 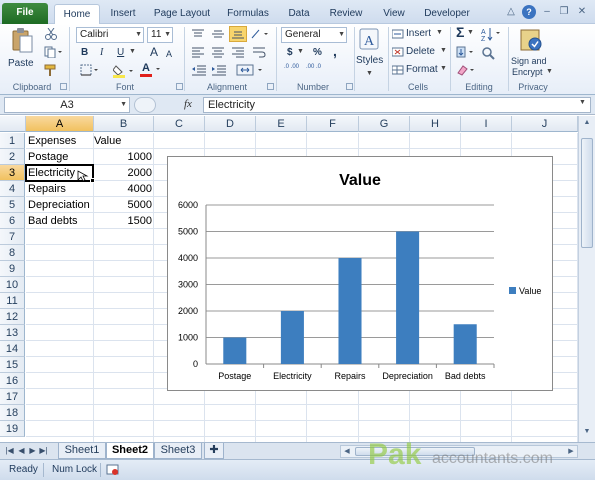 I want to click on row-header-4: 4, so click(x=12, y=189).